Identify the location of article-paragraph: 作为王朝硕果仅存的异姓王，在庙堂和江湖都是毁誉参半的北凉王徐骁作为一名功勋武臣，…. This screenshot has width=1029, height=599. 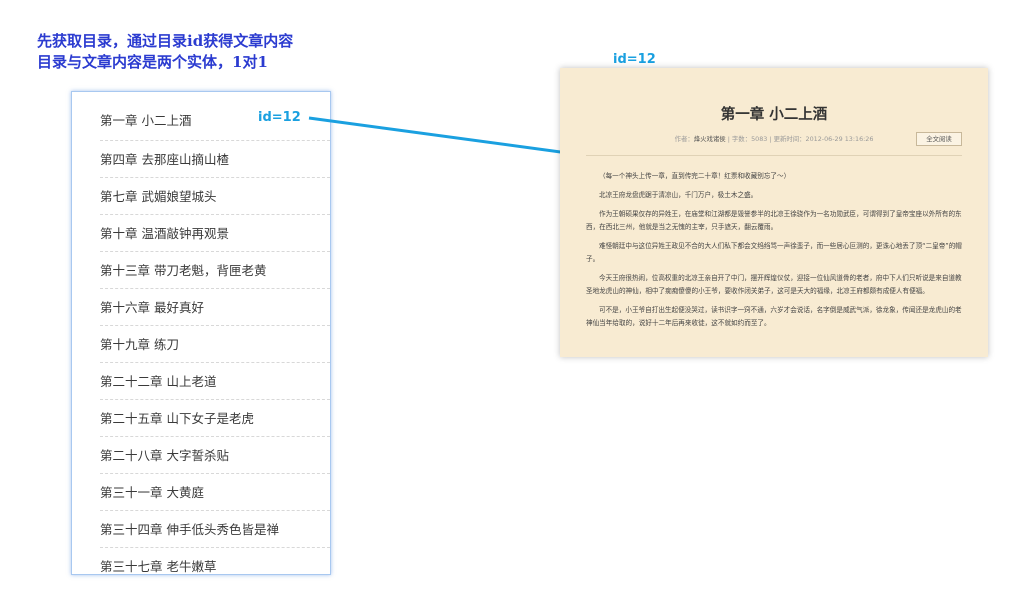
(774, 220).